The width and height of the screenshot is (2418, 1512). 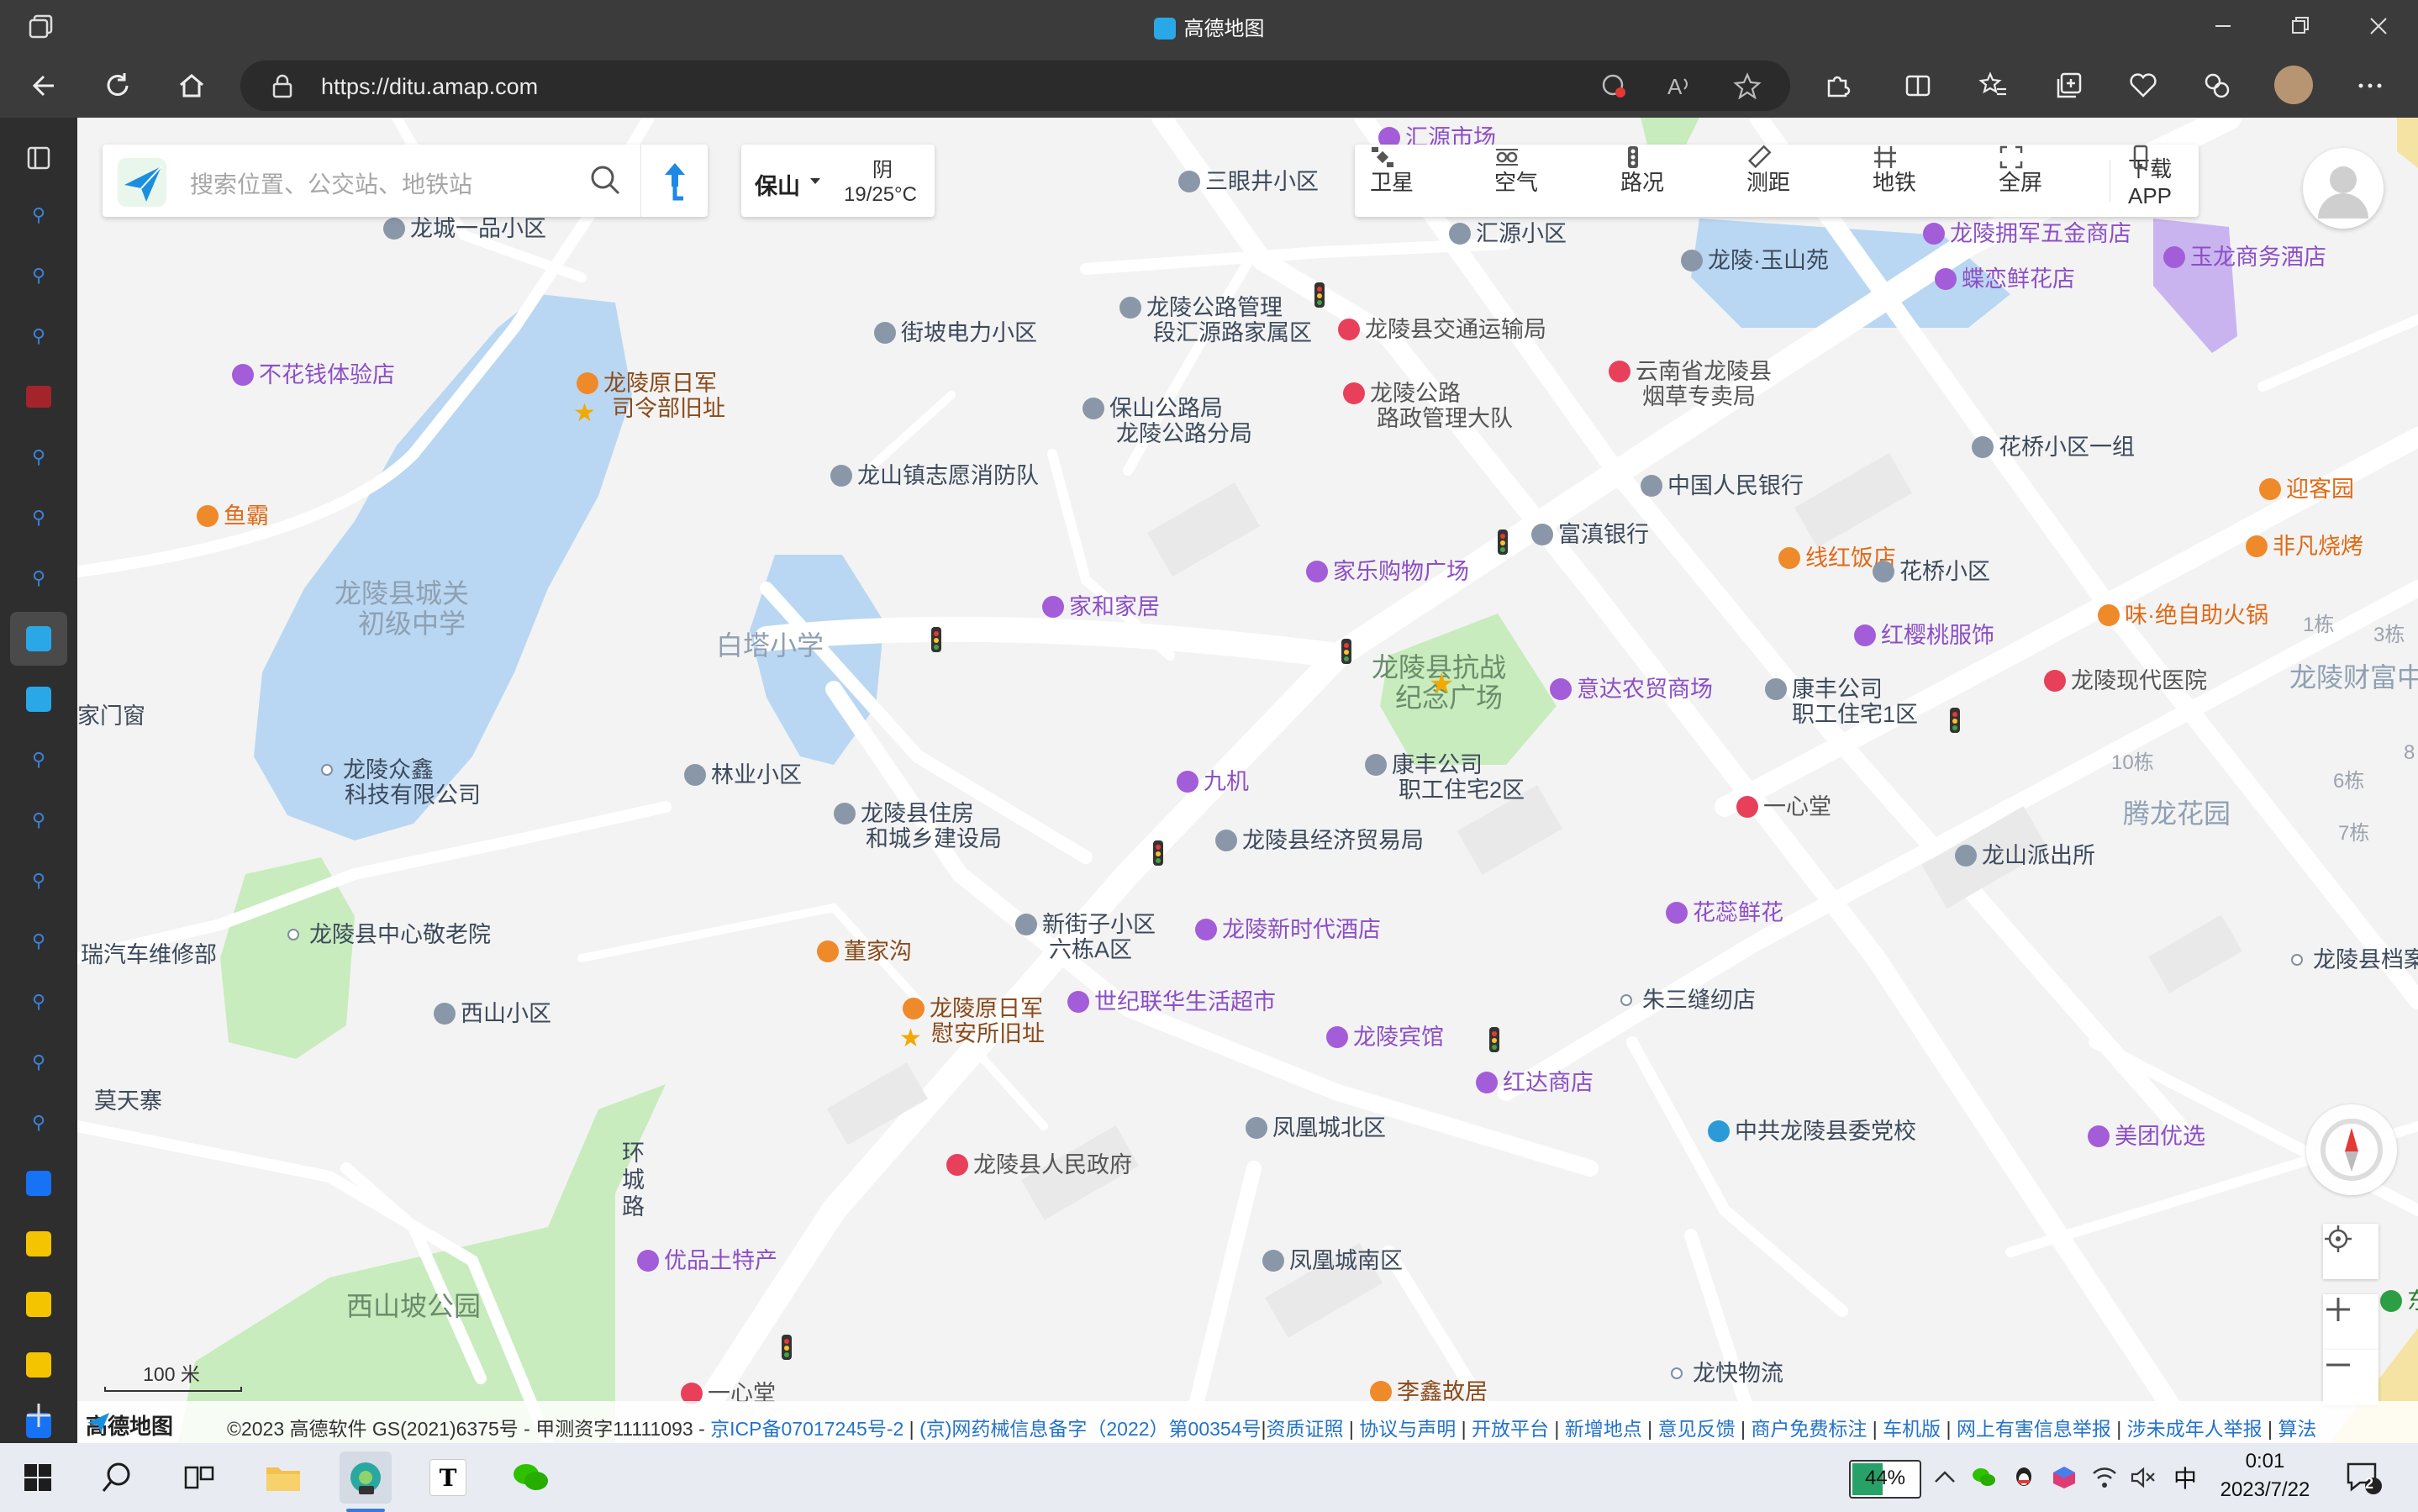 I want to click on profile-avatar, so click(x=2293, y=85).